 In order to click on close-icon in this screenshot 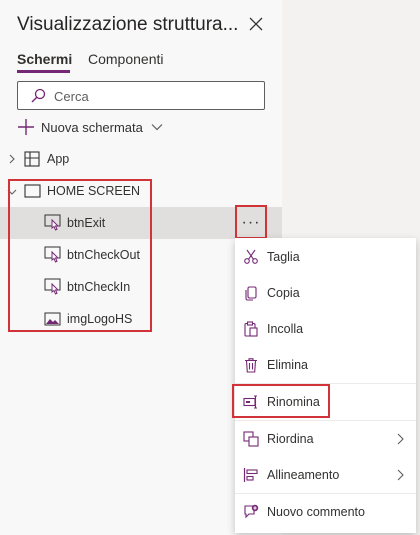, I will do `click(256, 24)`.